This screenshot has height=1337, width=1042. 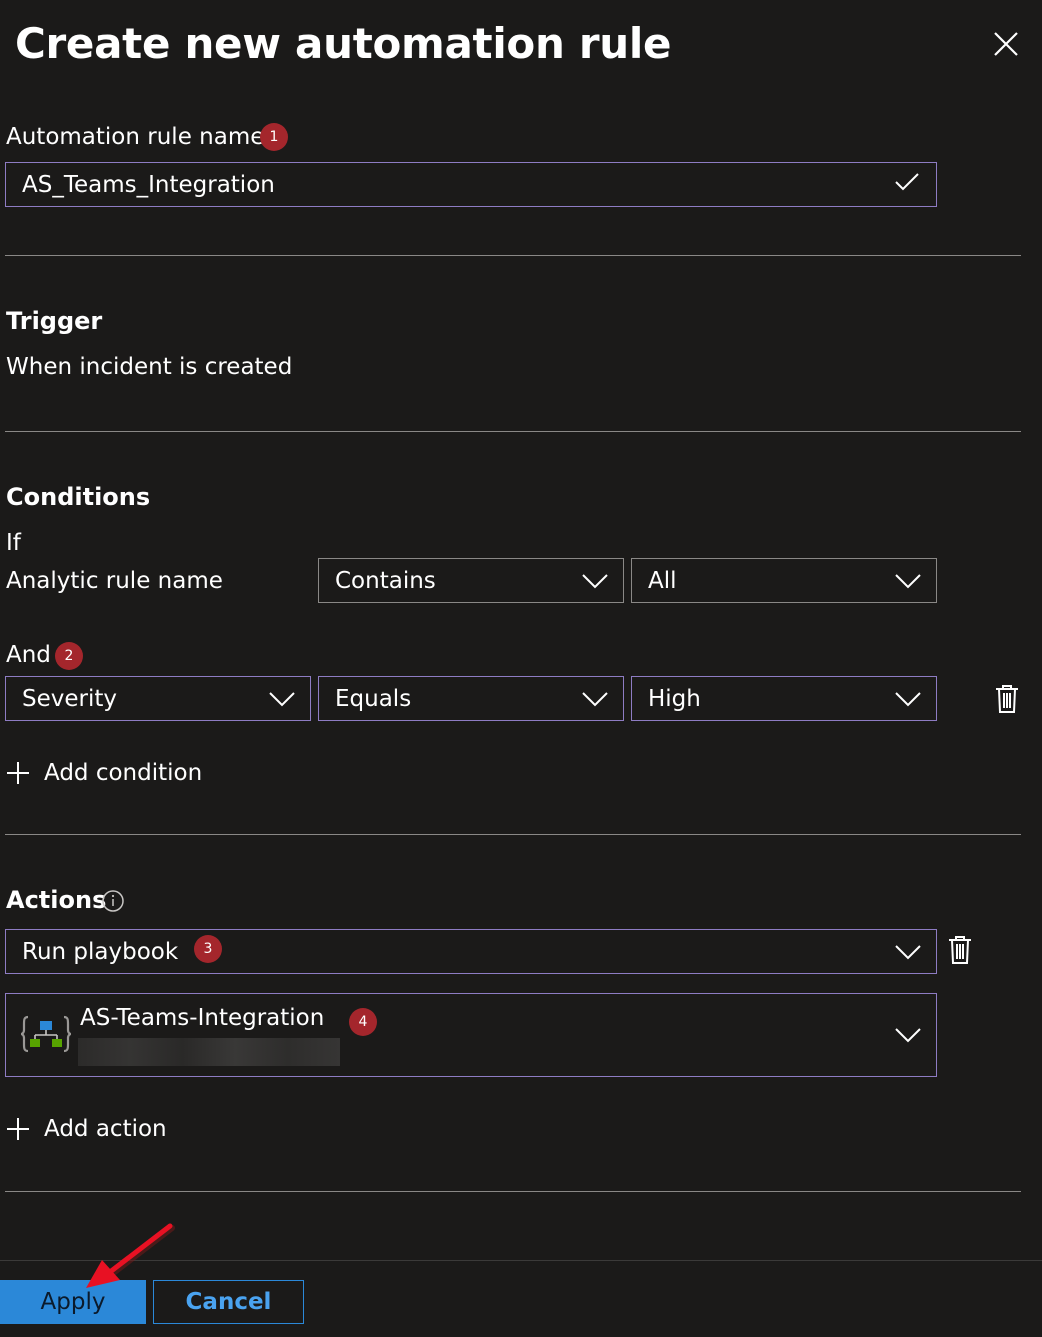 What do you see at coordinates (208, 949) in the screenshot?
I see `step-badge-3: 3` at bounding box center [208, 949].